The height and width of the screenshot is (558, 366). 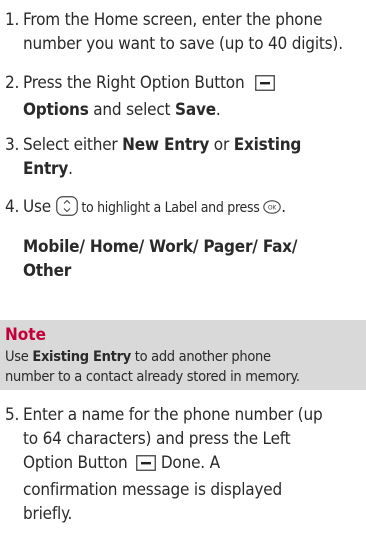 What do you see at coordinates (12, 207) in the screenshot?
I see `step-number: 4.` at bounding box center [12, 207].